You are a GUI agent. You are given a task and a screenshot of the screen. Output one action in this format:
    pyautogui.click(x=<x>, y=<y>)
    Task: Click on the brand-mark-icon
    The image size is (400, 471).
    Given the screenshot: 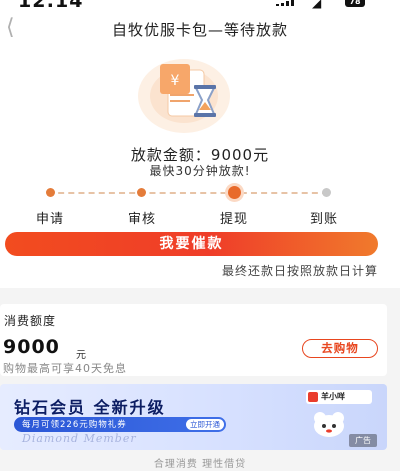 What is the action you would take?
    pyautogui.click(x=313, y=397)
    